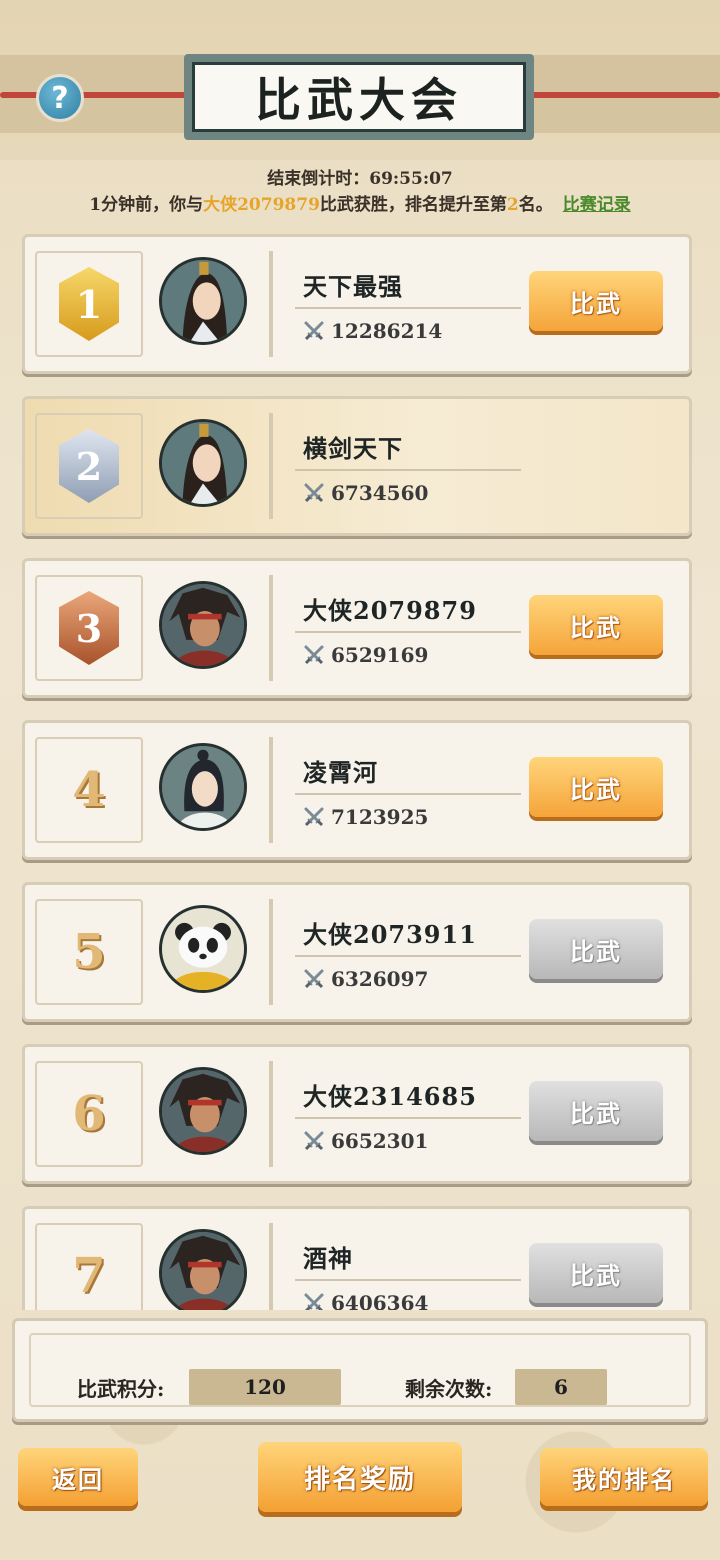 The width and height of the screenshot is (720, 1560). I want to click on battle-notice: 1分钟前，你与大侠2079879比武获胜，排名提升至第2名。 比赛记录, so click(360, 202).